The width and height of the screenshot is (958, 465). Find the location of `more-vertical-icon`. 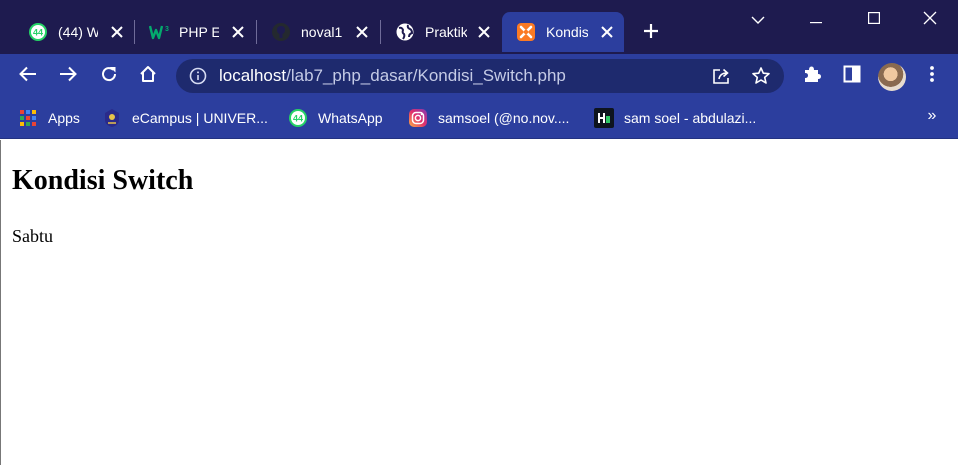

more-vertical-icon is located at coordinates (932, 76).